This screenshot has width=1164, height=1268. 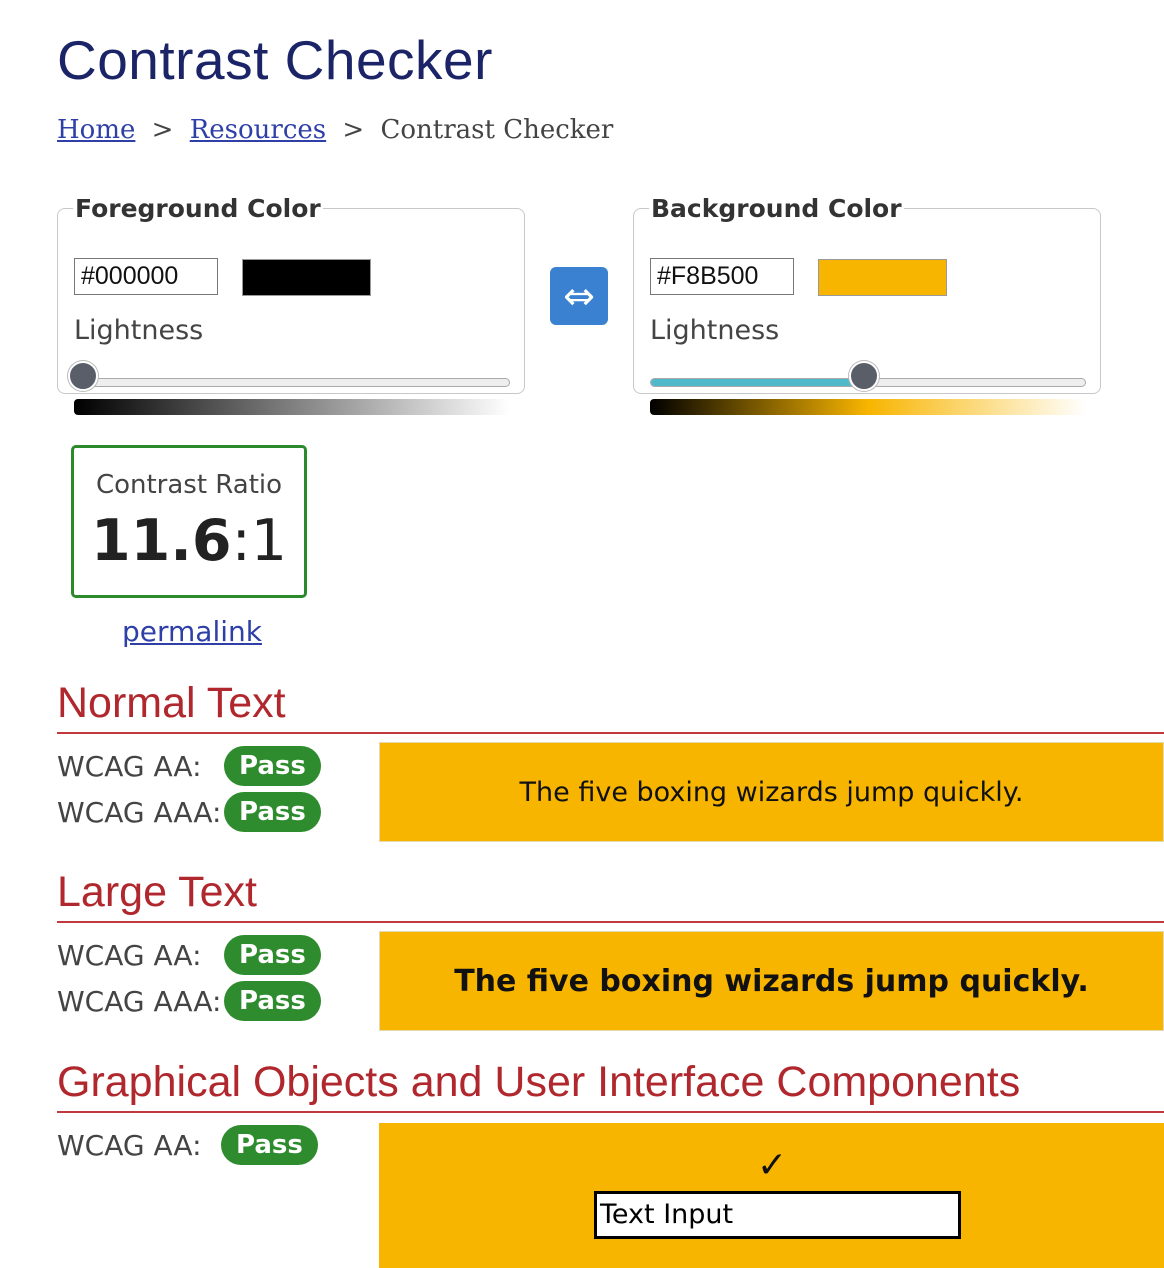 I want to click on permalink-link: permalink, so click(x=192, y=631).